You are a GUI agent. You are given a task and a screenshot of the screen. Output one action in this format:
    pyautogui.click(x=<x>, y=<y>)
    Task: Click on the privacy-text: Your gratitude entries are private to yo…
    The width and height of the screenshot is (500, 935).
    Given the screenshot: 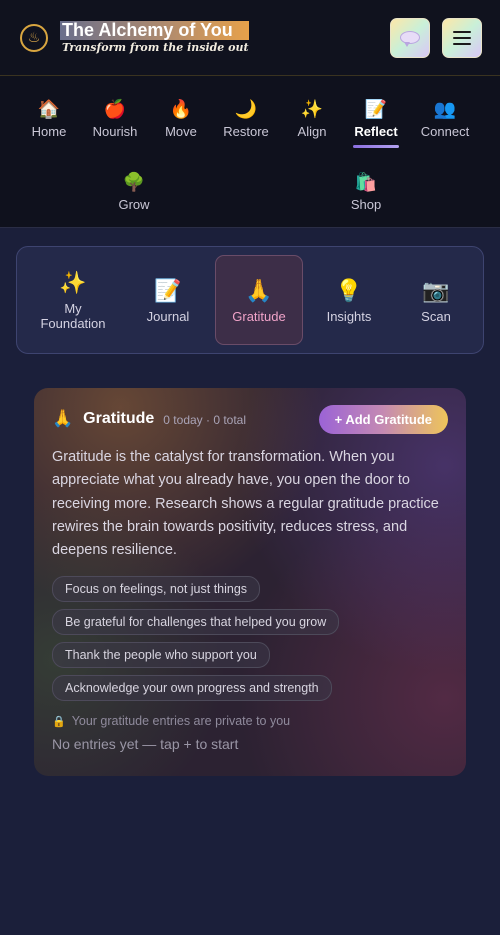 What is the action you would take?
    pyautogui.click(x=181, y=721)
    